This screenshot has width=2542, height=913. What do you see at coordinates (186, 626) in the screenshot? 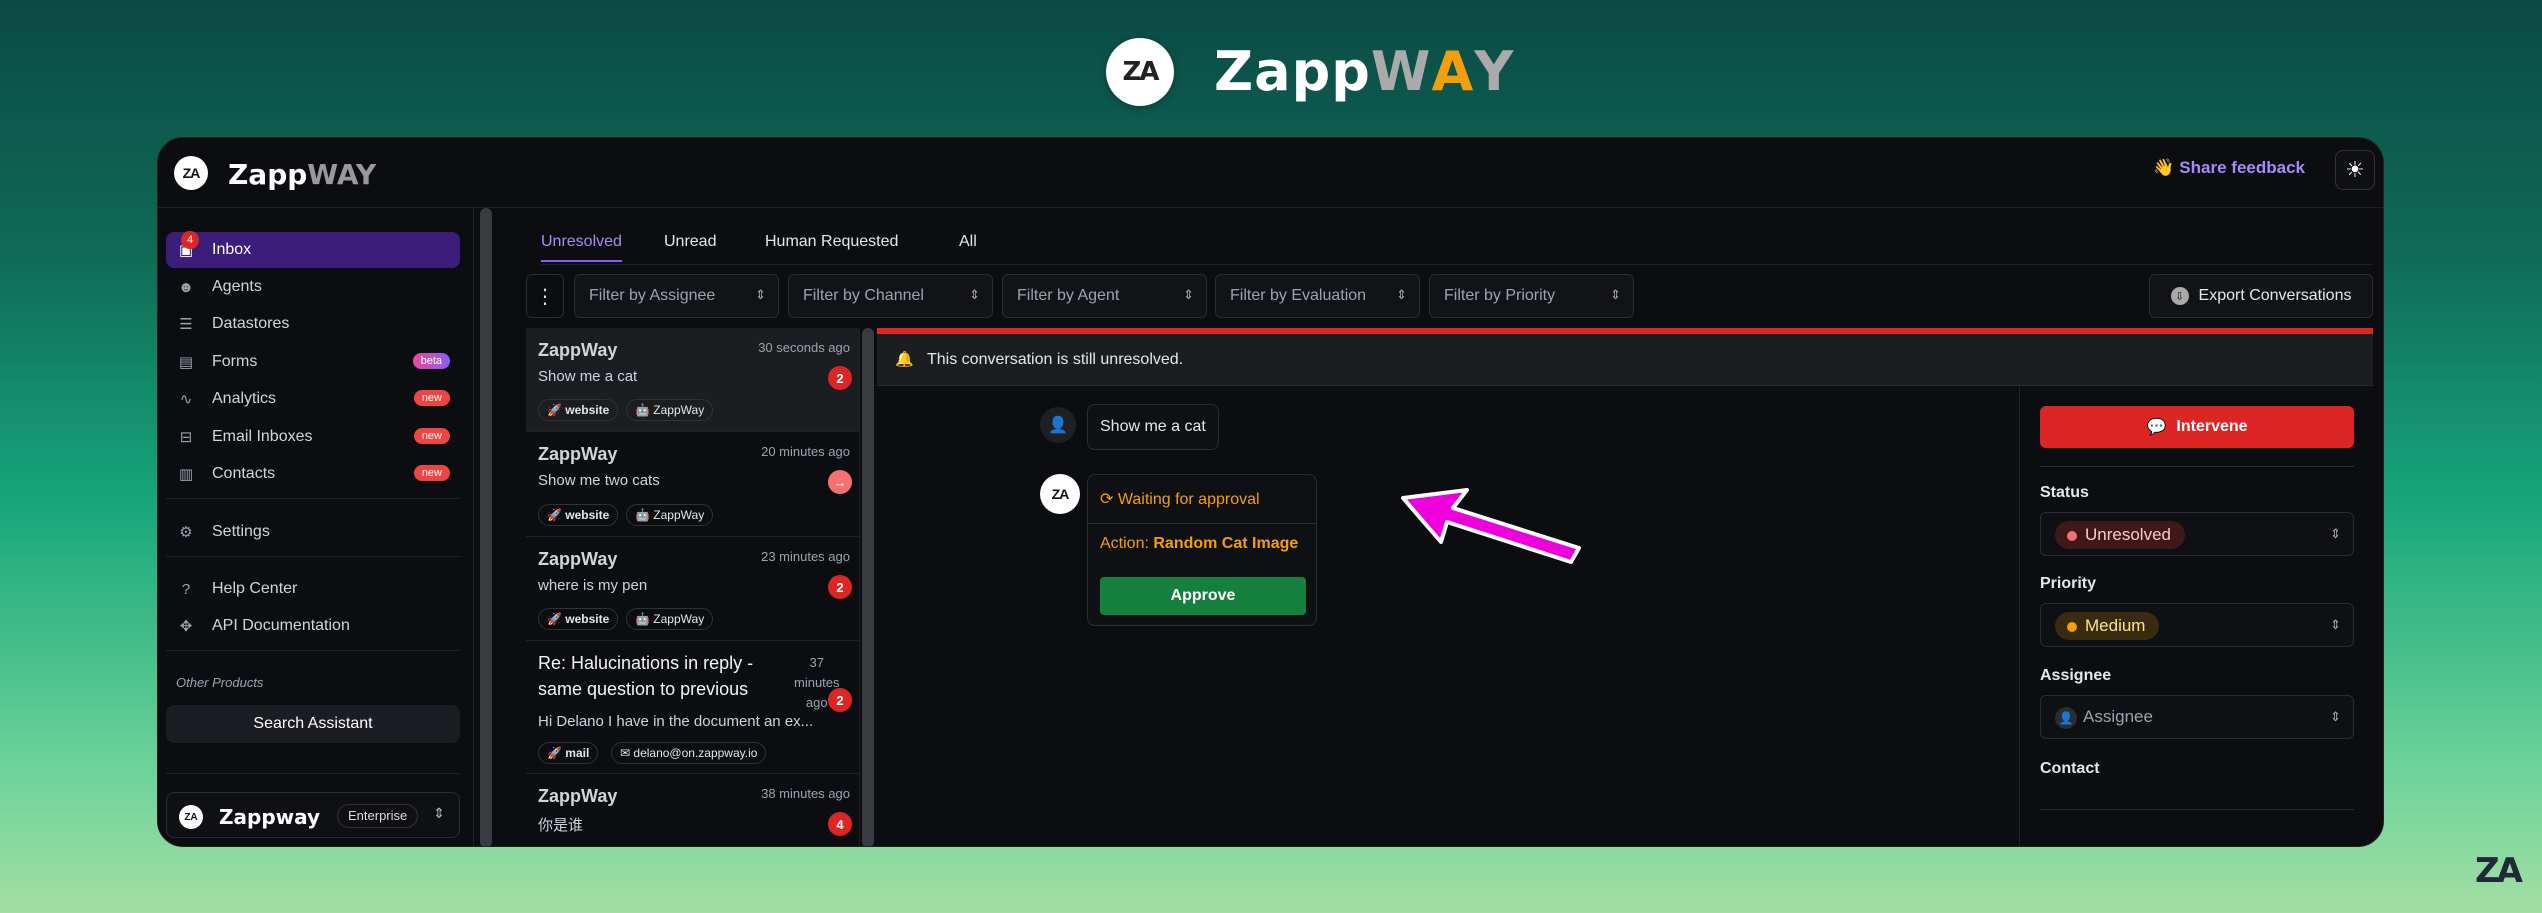
I see `api-icon: ✥` at bounding box center [186, 626].